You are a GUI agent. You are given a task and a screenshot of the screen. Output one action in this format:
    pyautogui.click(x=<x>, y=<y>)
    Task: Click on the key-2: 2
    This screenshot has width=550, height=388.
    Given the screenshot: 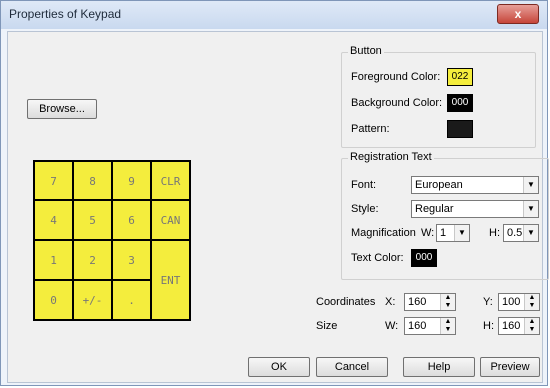 What is the action you would take?
    pyautogui.click(x=92, y=260)
    